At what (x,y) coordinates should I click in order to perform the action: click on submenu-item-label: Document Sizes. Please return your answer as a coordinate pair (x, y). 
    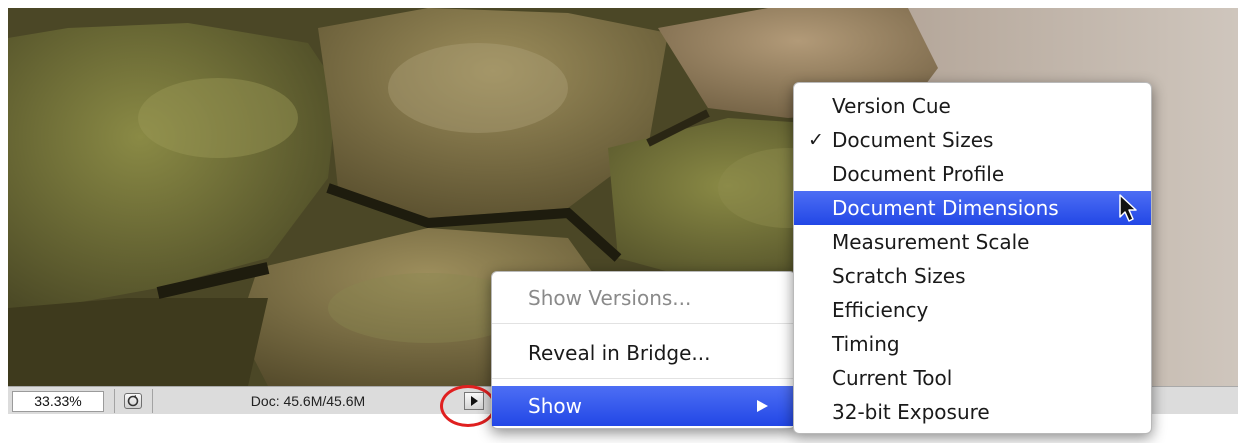
    Looking at the image, I should click on (913, 140).